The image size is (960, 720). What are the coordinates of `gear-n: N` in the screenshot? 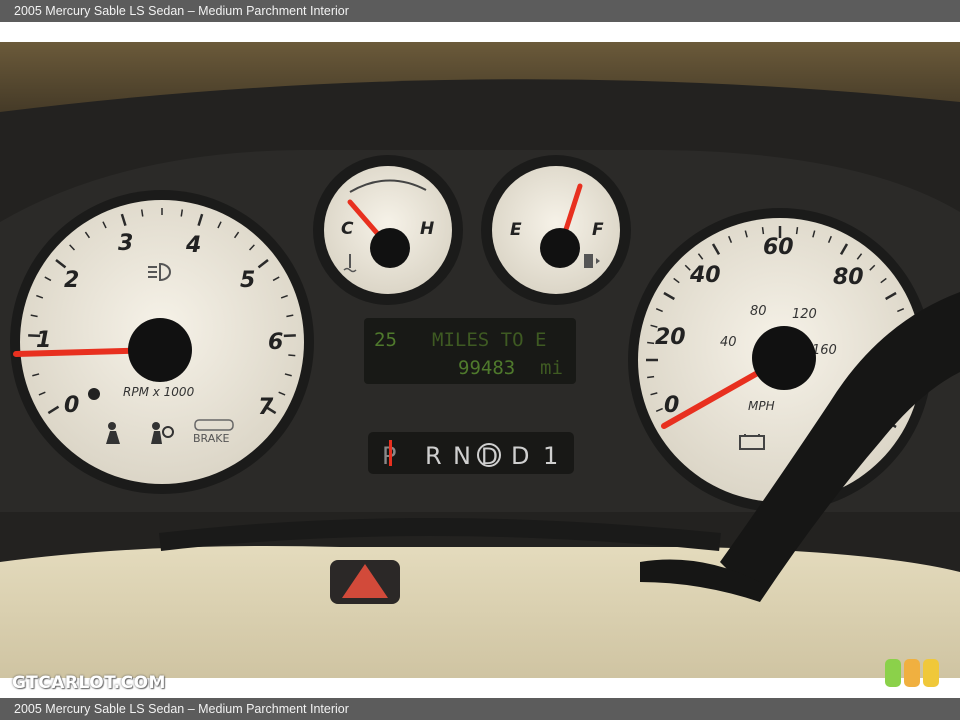 It's located at (462, 456).